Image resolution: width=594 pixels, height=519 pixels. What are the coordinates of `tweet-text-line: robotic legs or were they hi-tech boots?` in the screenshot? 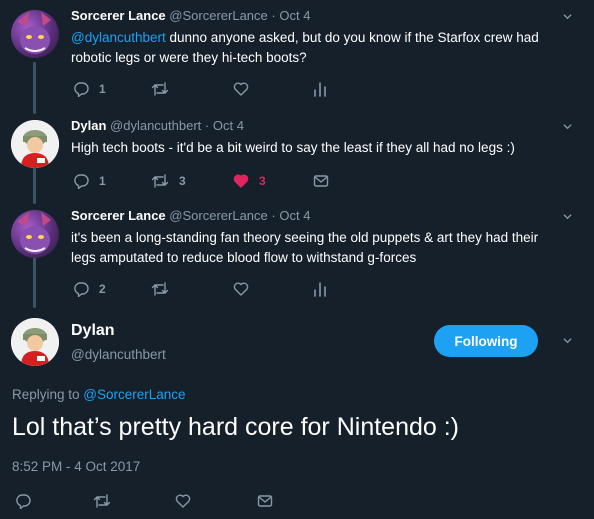 It's located at (189, 57).